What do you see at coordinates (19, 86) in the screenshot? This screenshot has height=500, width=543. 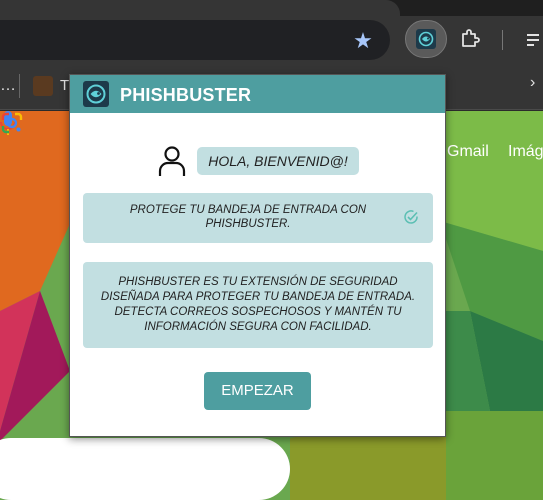 I see `bookmarks-divider` at bounding box center [19, 86].